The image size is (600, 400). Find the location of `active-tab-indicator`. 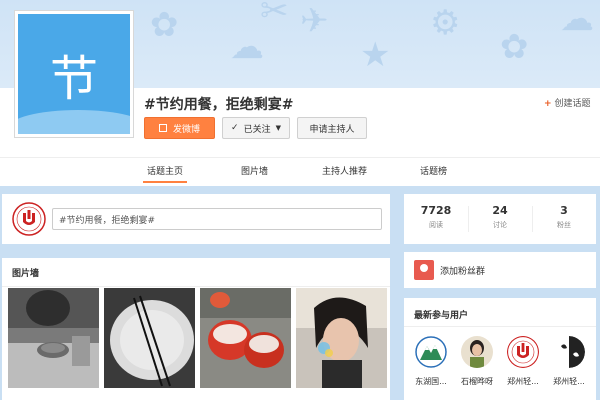

active-tab-indicator is located at coordinates (165, 182).